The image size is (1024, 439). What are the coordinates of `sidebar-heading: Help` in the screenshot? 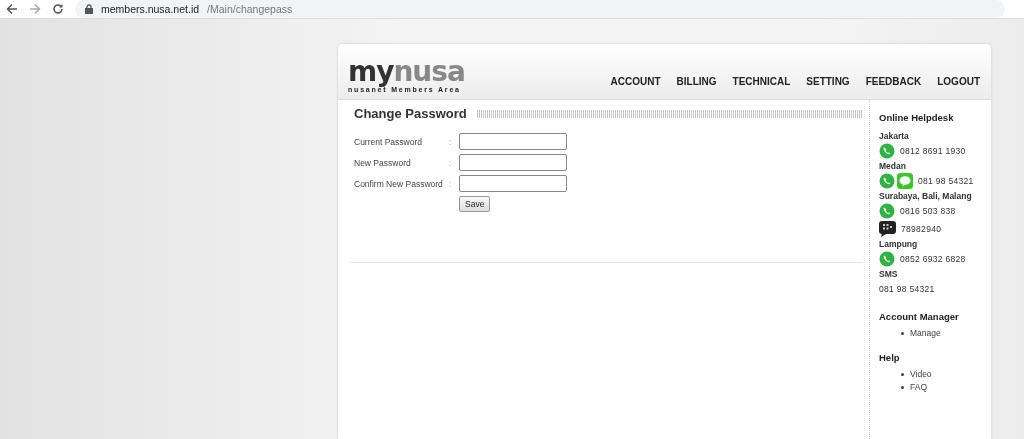 It's located at (890, 357).